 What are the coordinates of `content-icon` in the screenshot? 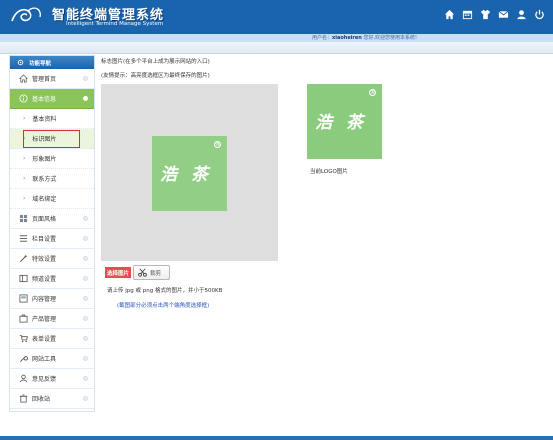 It's located at (23, 299).